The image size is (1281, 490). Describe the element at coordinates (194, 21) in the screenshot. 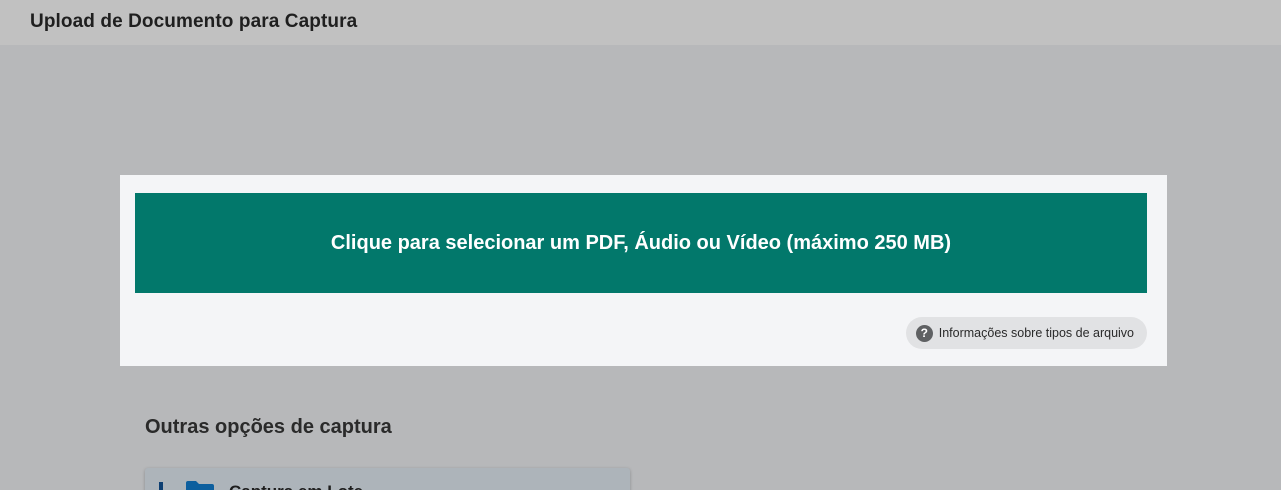

I see `page-title: Upload de Documento para Captura` at that location.